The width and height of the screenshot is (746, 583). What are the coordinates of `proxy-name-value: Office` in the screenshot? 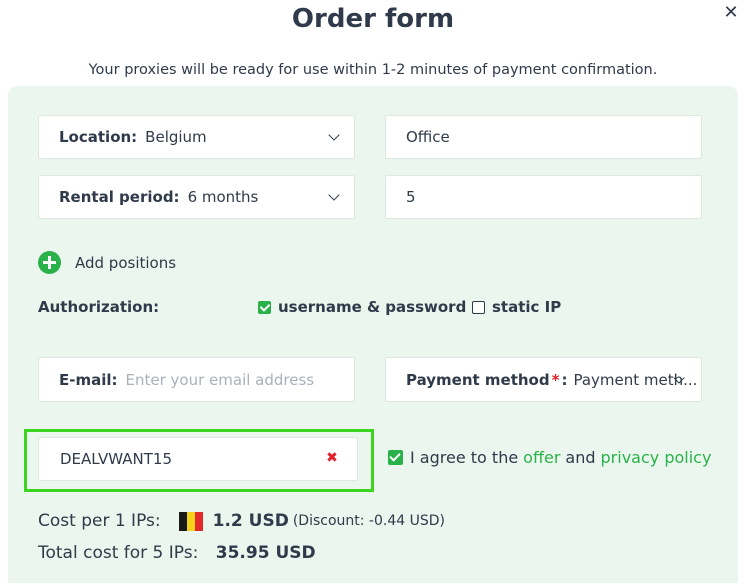 It's located at (428, 137).